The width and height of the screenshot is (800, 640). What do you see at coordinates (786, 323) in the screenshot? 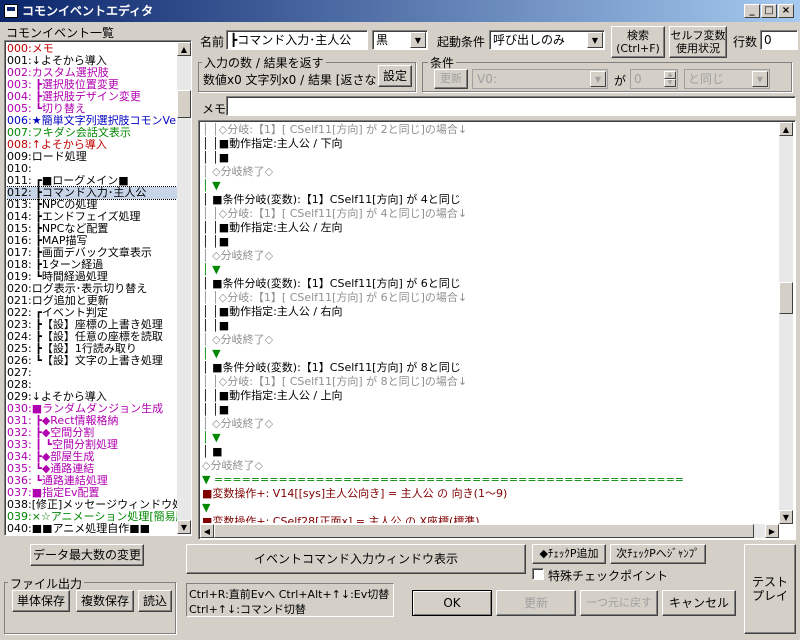
I see `command-vertical-scrollbar: ▲ ▼` at bounding box center [786, 323].